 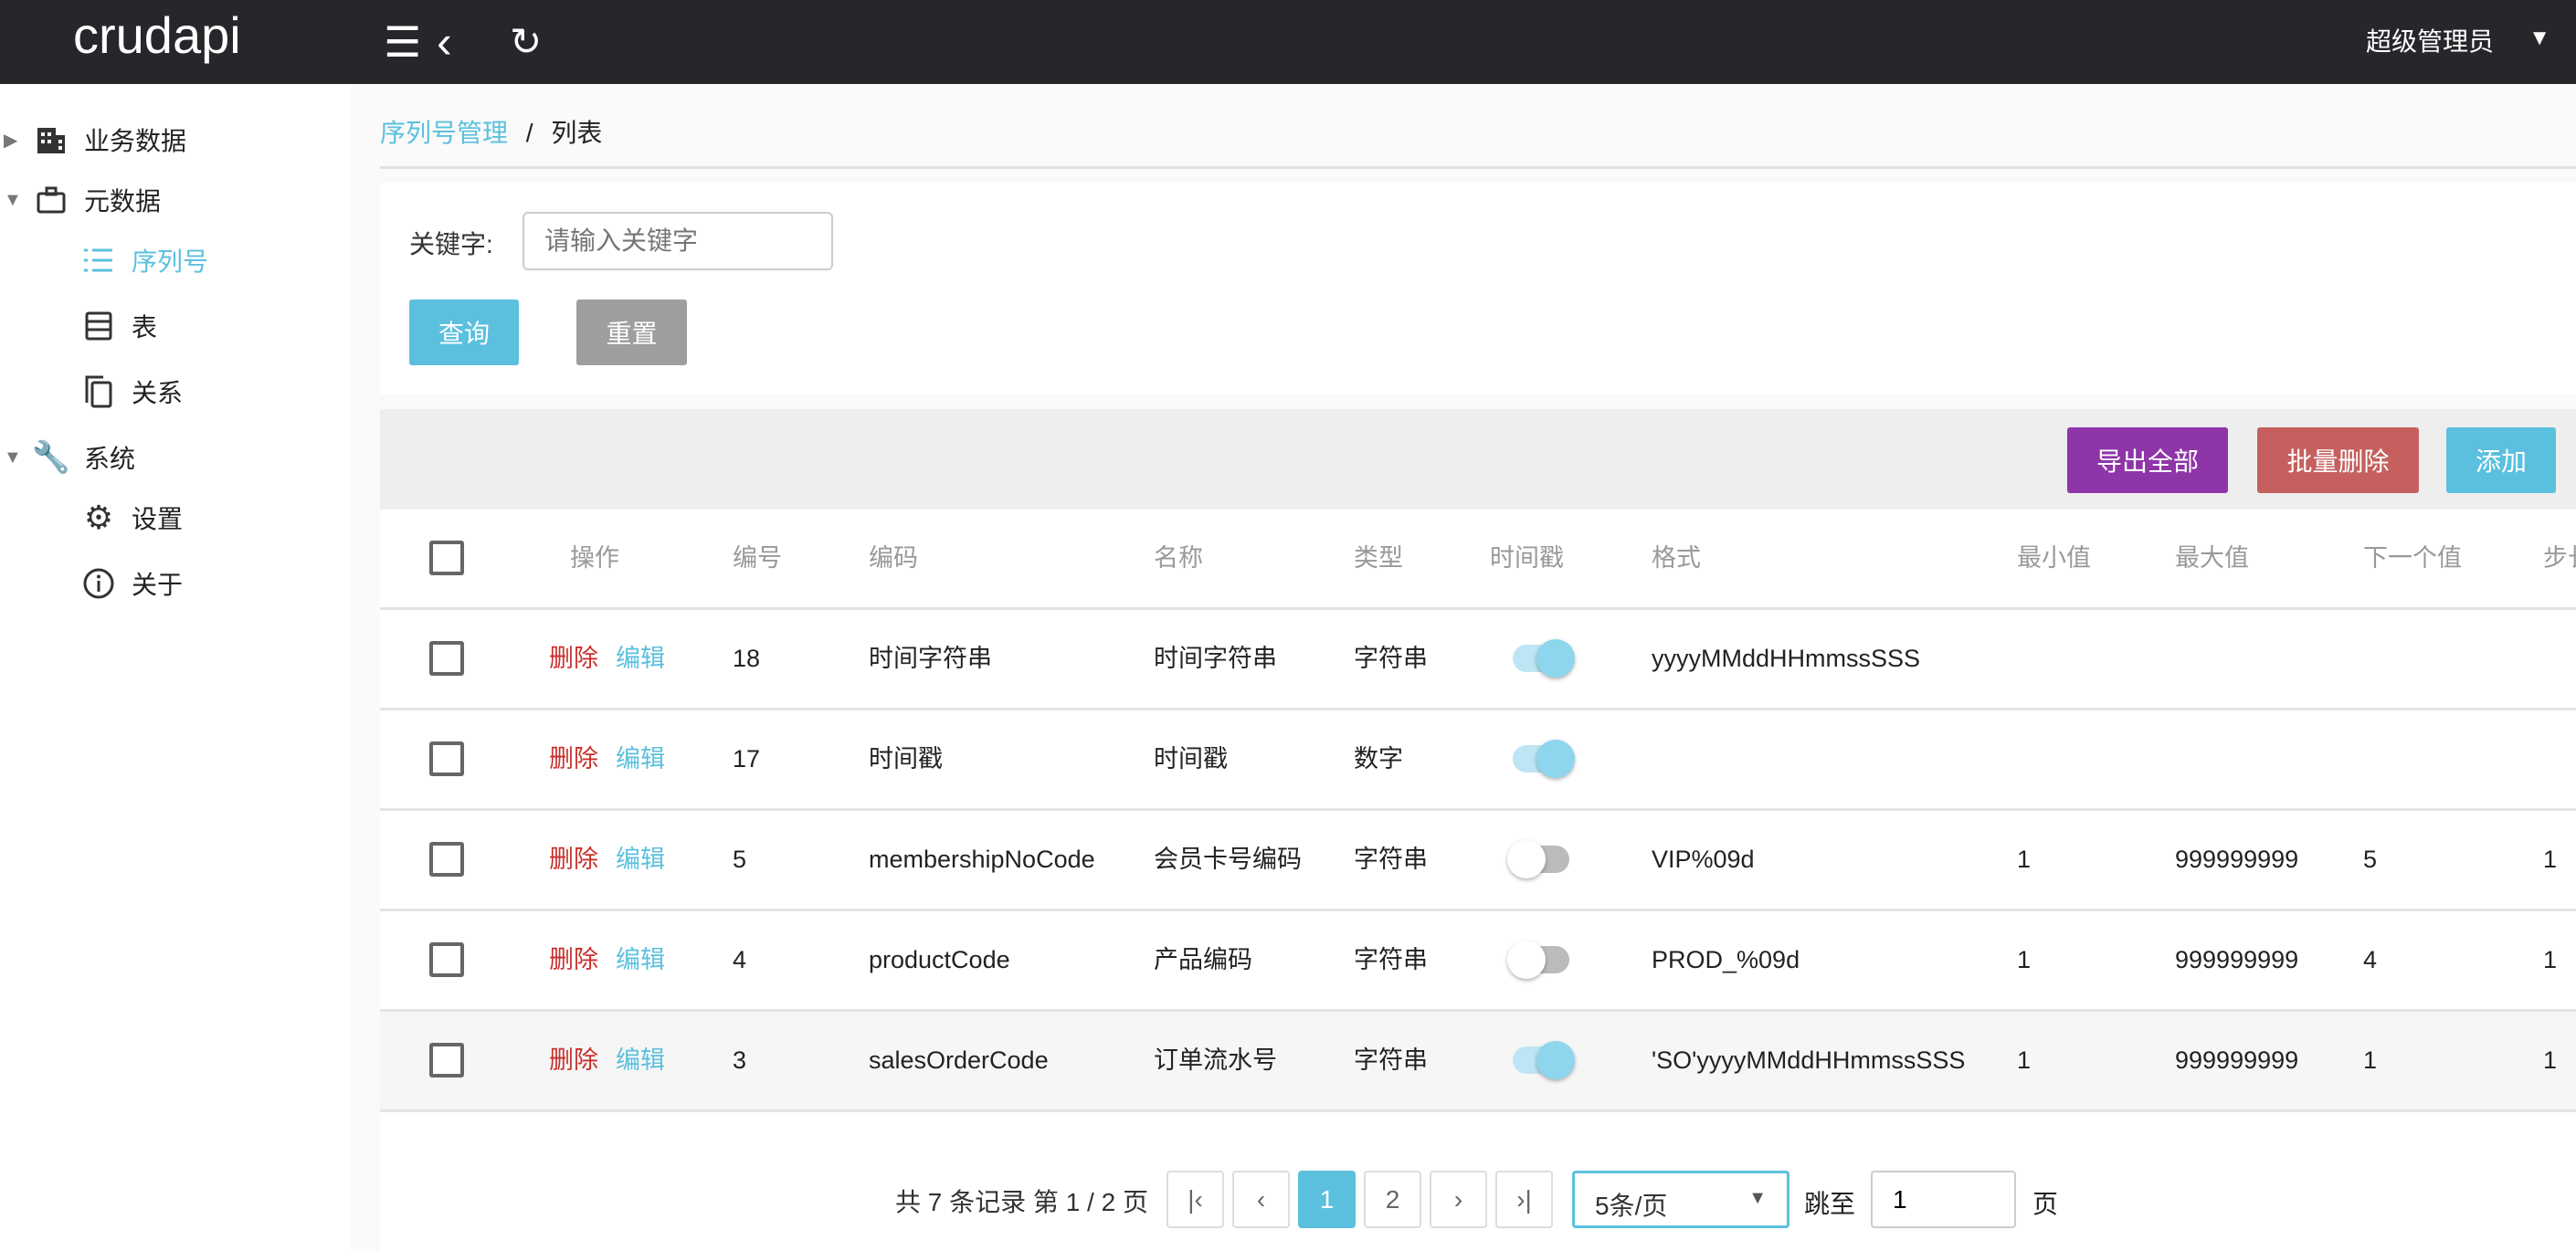 I want to click on chevron-down-icon: ▼, so click(x=2539, y=38).